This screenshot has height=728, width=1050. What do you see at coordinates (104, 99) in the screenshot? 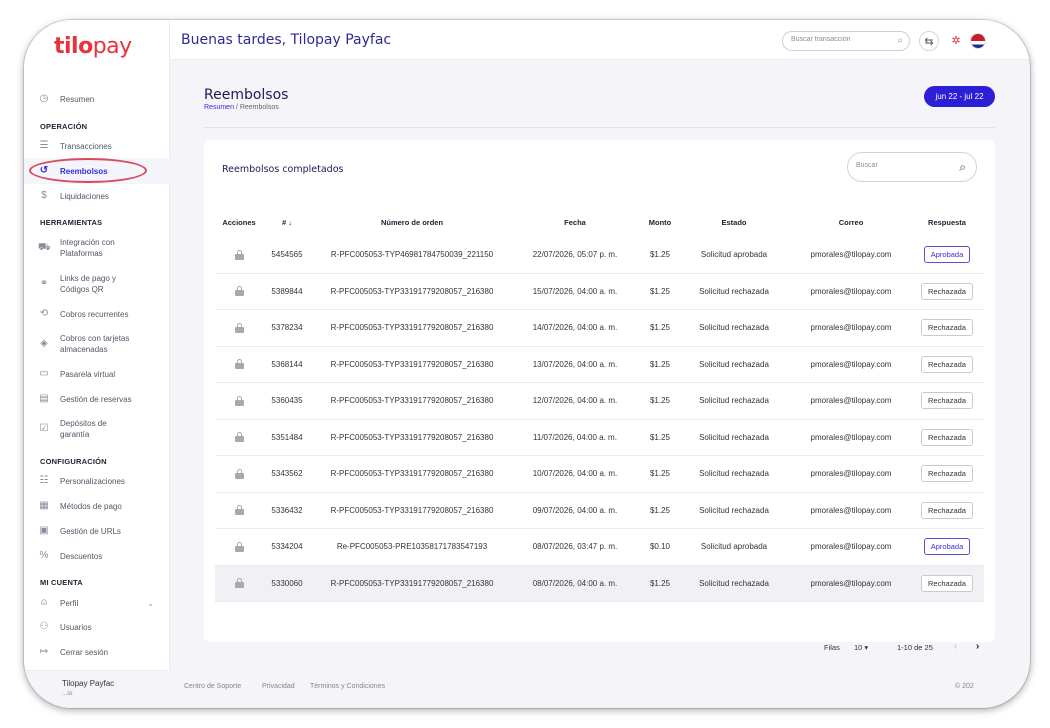
I see `sidebar-item-resumen: ◷ Resumen` at bounding box center [104, 99].